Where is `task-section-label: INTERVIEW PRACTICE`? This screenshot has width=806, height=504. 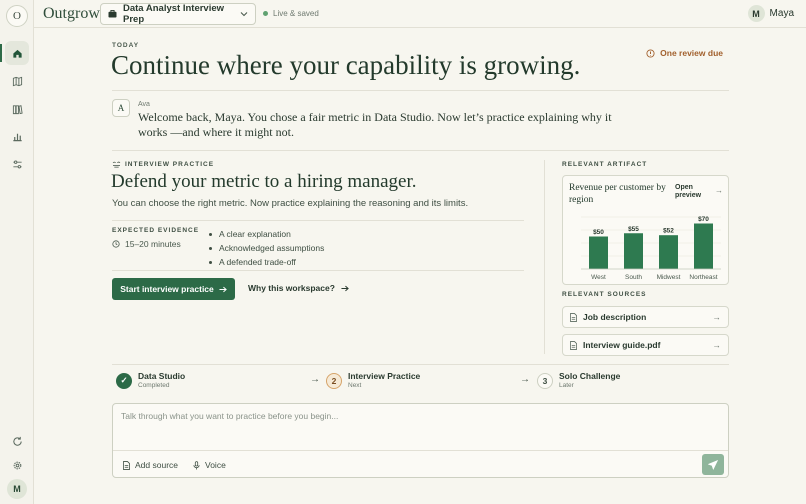
task-section-label: INTERVIEW PRACTICE is located at coordinates (163, 164).